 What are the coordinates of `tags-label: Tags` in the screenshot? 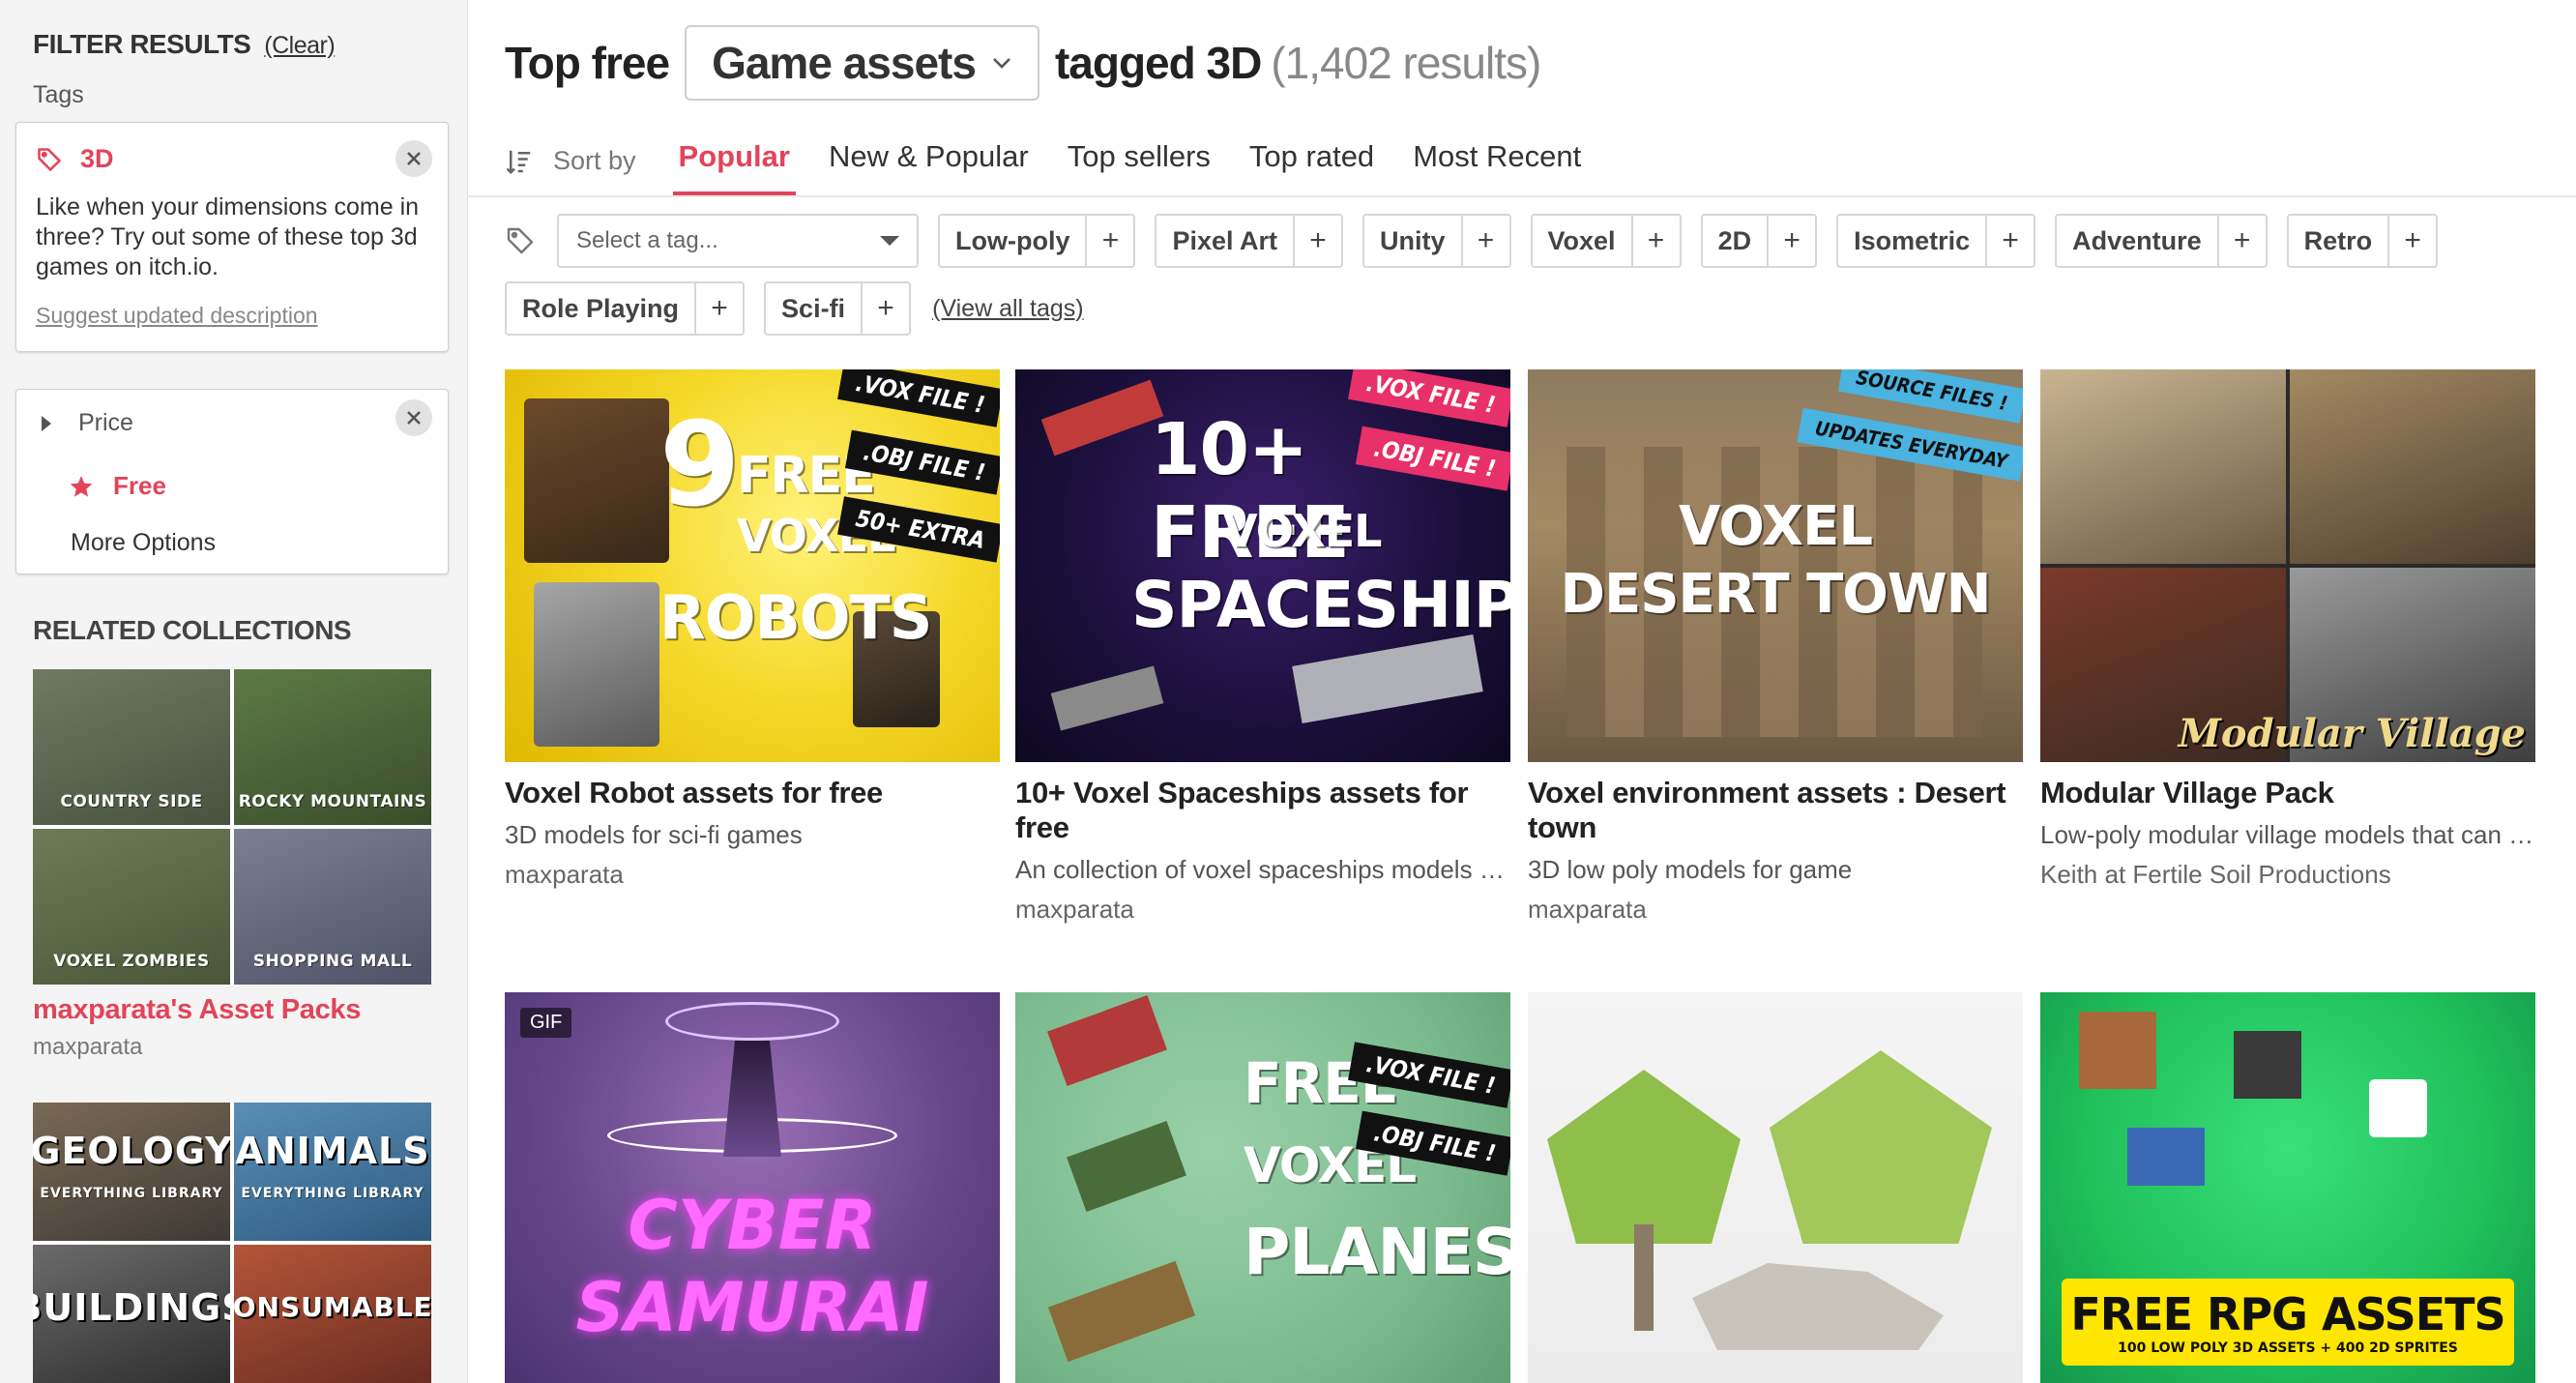 It's located at (58, 94).